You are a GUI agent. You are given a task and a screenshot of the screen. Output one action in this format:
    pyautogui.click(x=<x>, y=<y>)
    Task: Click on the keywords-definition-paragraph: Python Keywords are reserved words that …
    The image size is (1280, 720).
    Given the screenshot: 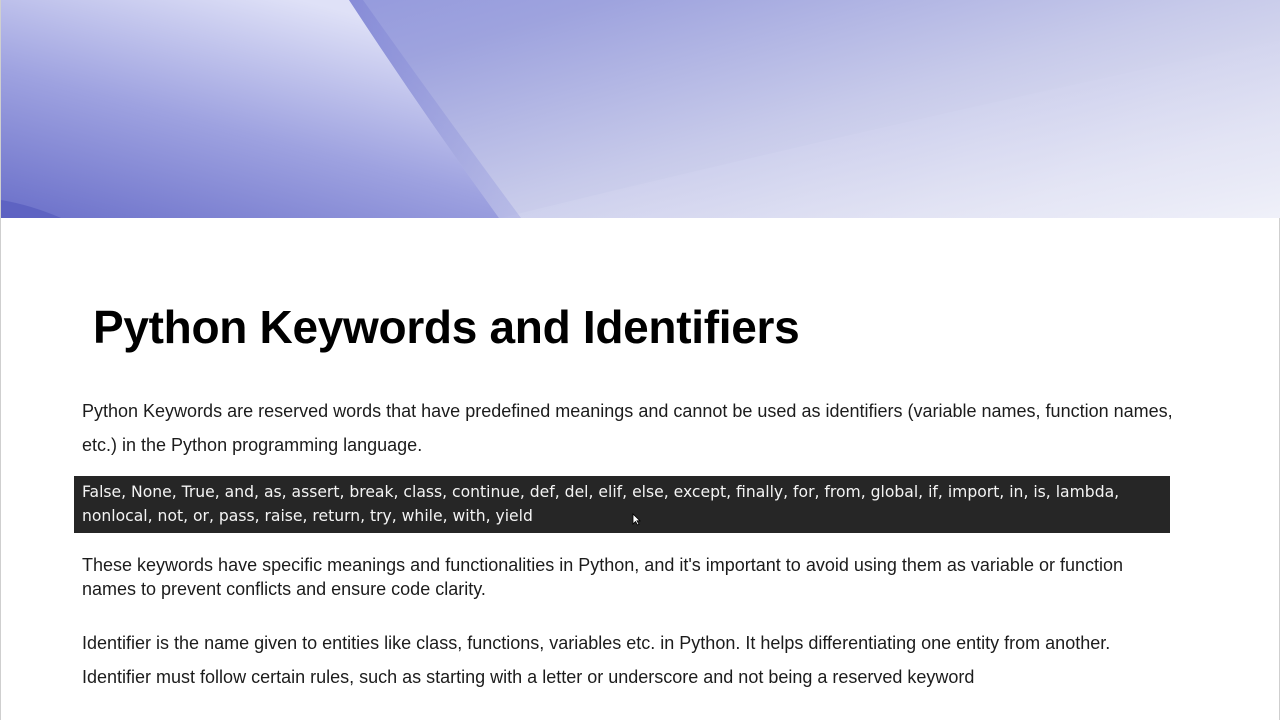 What is the action you would take?
    pyautogui.click(x=627, y=428)
    